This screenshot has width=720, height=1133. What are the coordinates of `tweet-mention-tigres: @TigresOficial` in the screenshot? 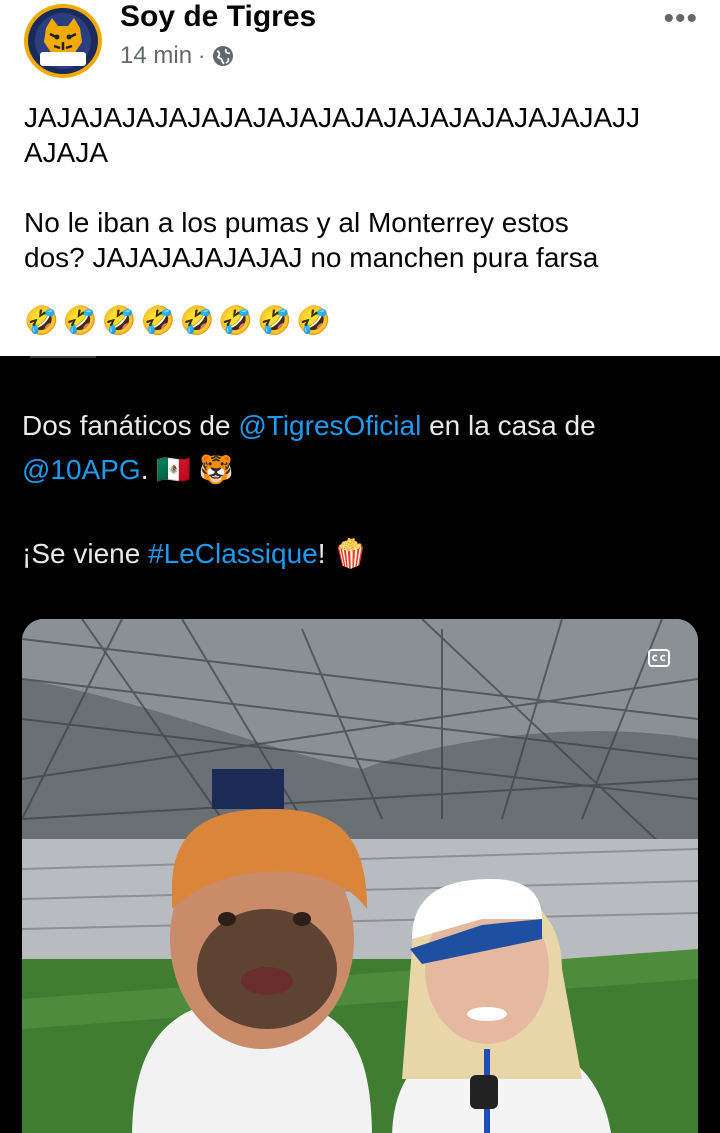 It's located at (329, 425).